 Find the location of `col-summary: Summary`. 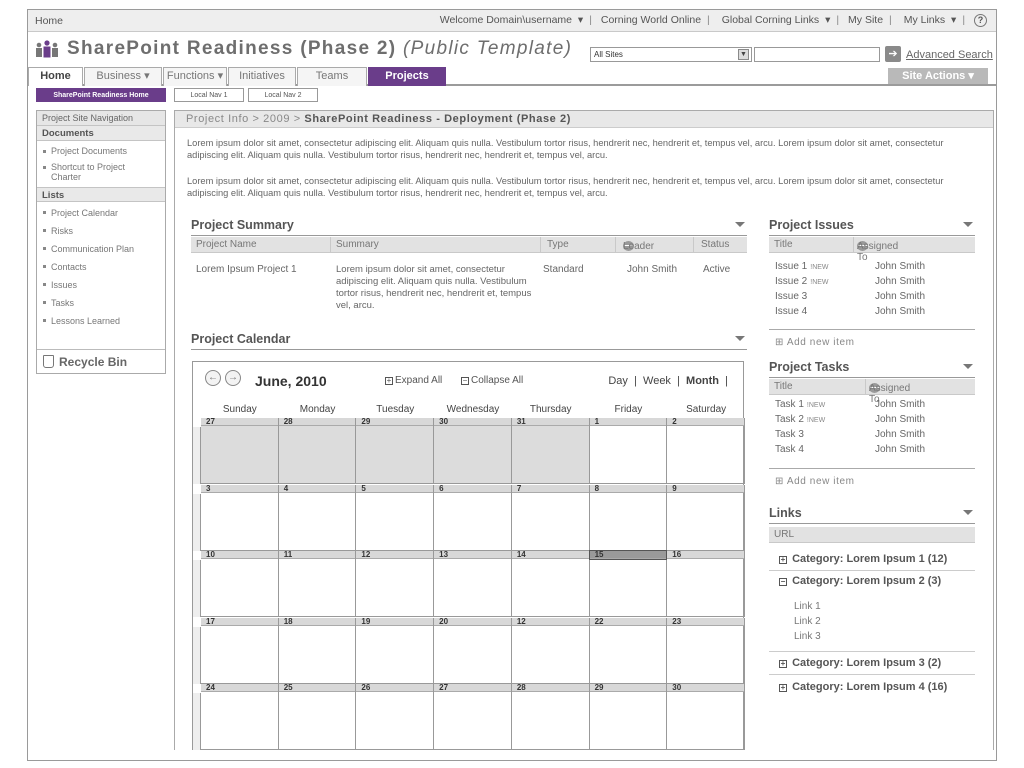

col-summary: Summary is located at coordinates (357, 244).